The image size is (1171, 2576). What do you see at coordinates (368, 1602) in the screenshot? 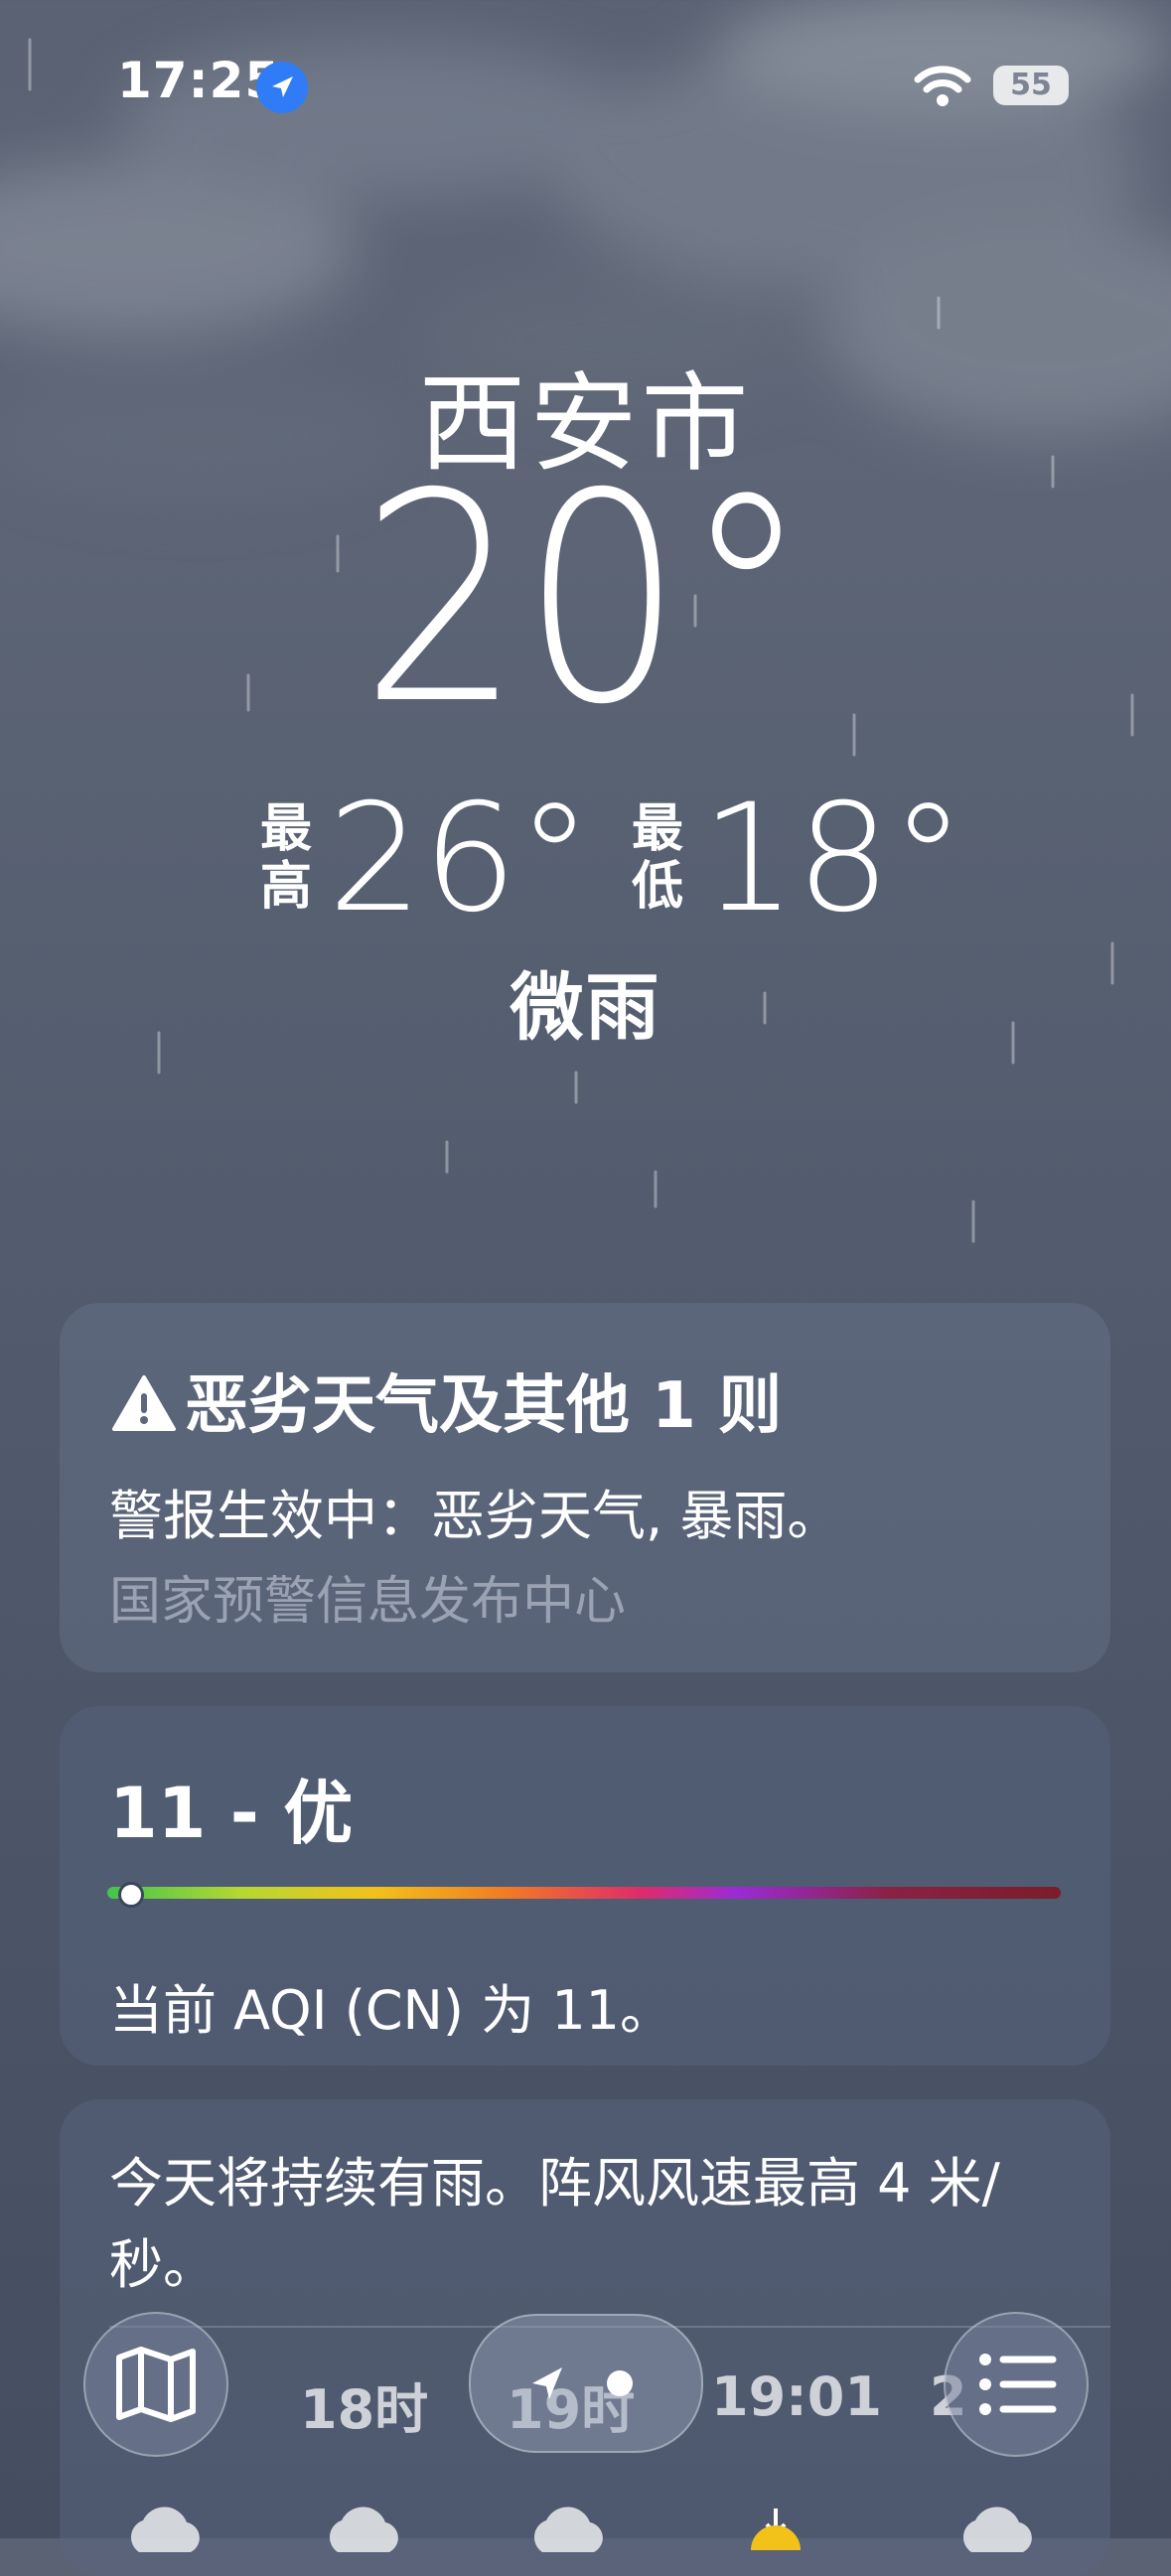
I see `alert-source: 国家预警信息发布中心` at bounding box center [368, 1602].